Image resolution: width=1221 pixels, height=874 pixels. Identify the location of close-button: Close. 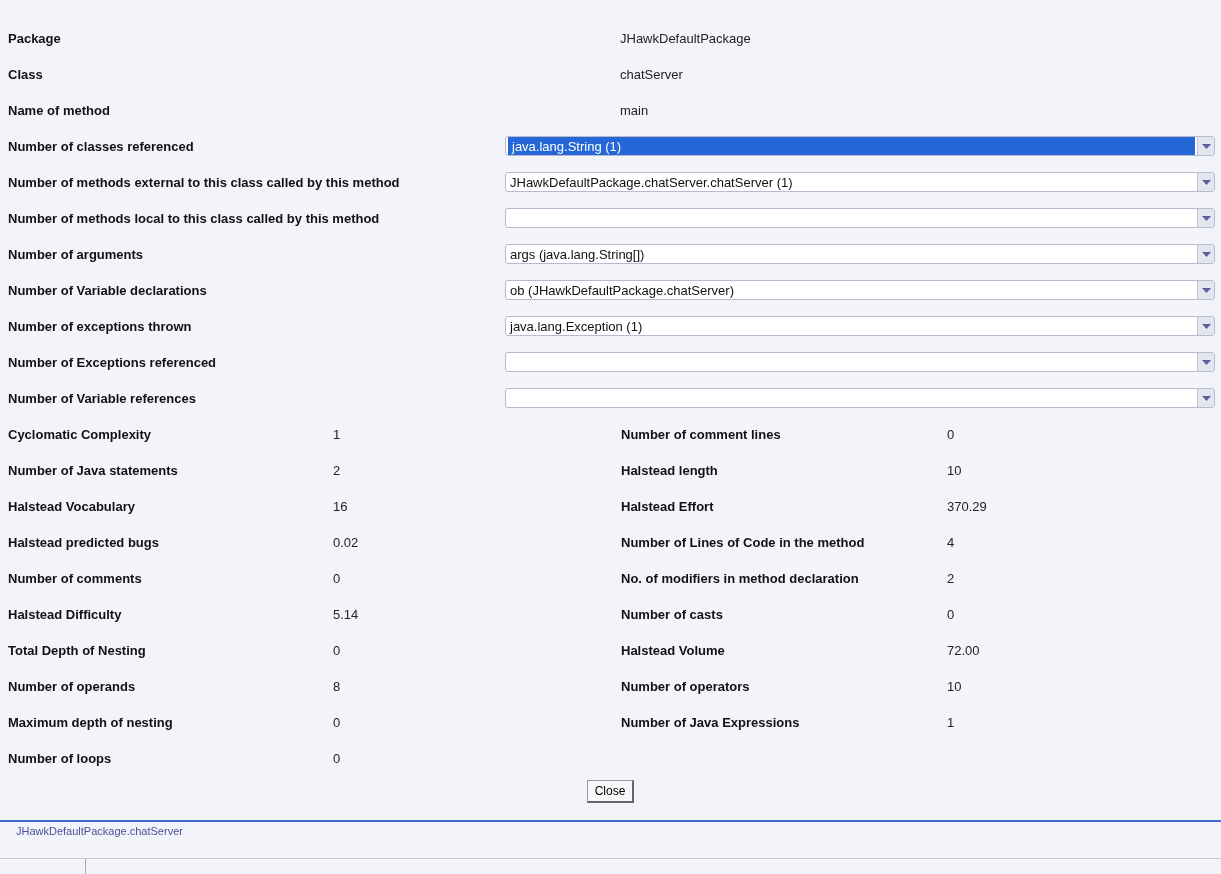
(610, 791).